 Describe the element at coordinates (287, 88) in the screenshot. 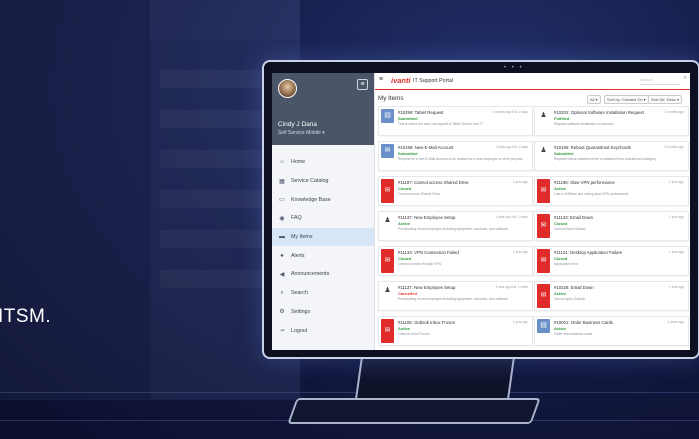

I see `avatar` at that location.